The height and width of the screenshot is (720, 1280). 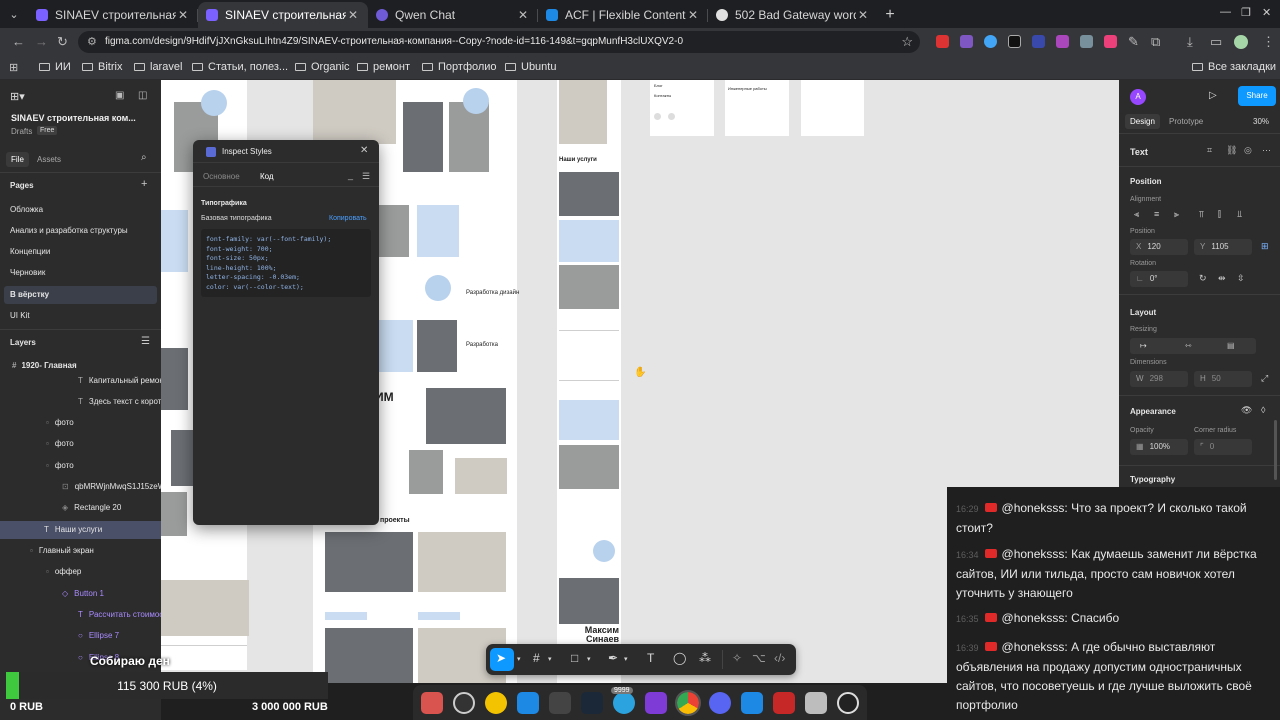 I want to click on minimize-icon: _, so click(x=350, y=175).